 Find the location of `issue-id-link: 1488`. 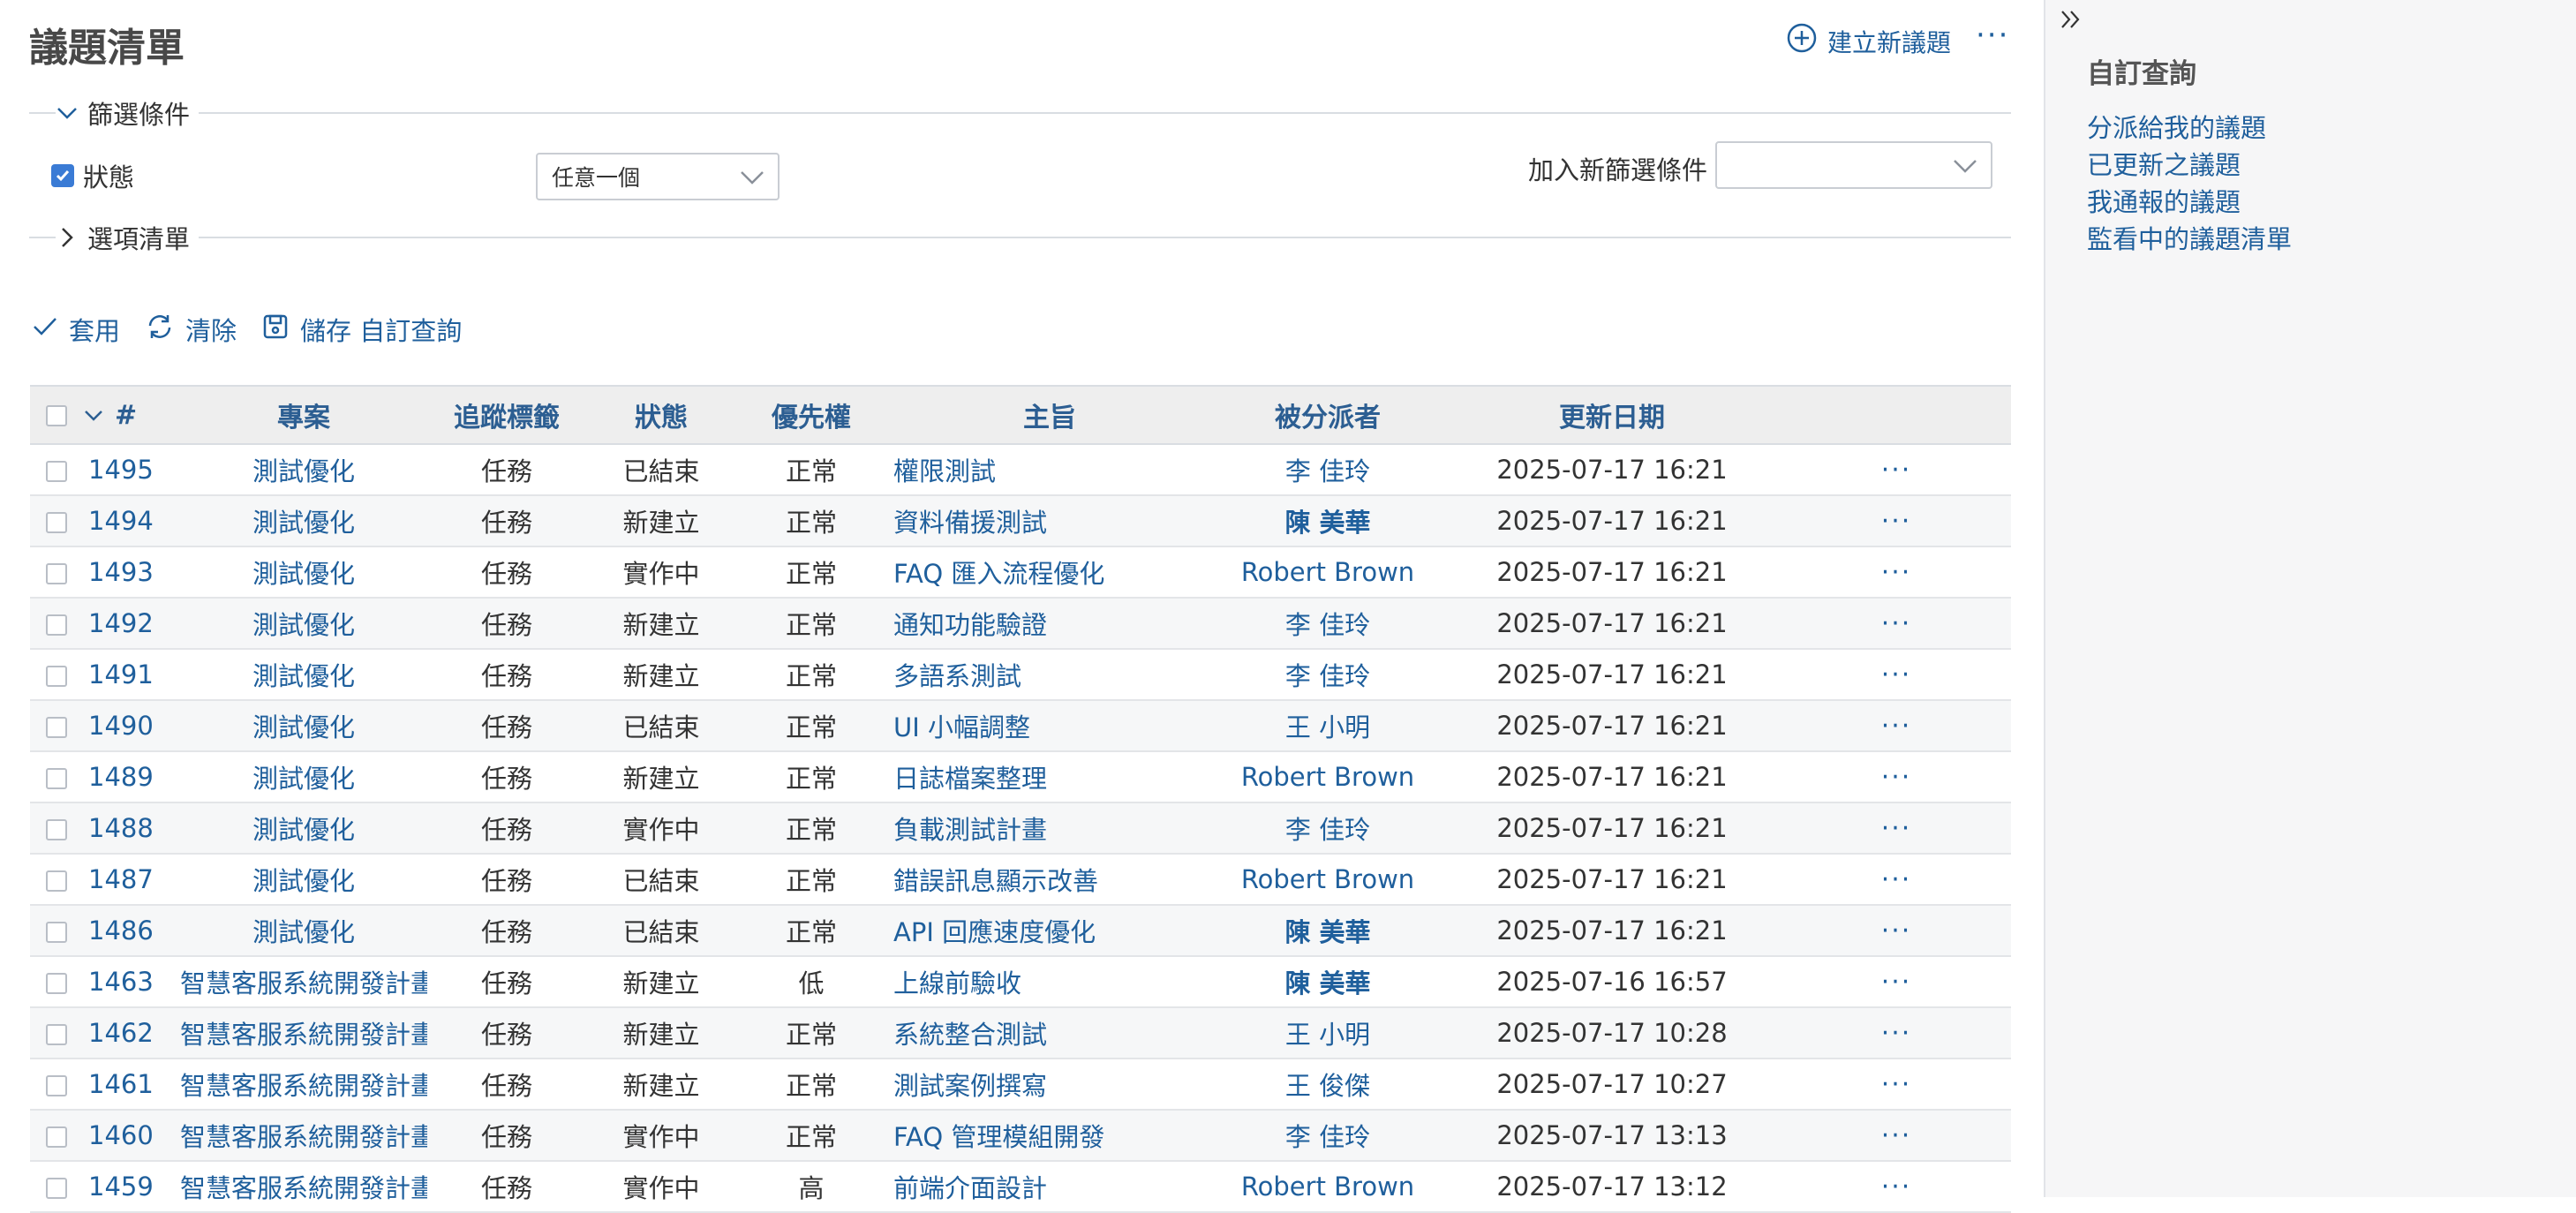

issue-id-link: 1488 is located at coordinates (121, 828).